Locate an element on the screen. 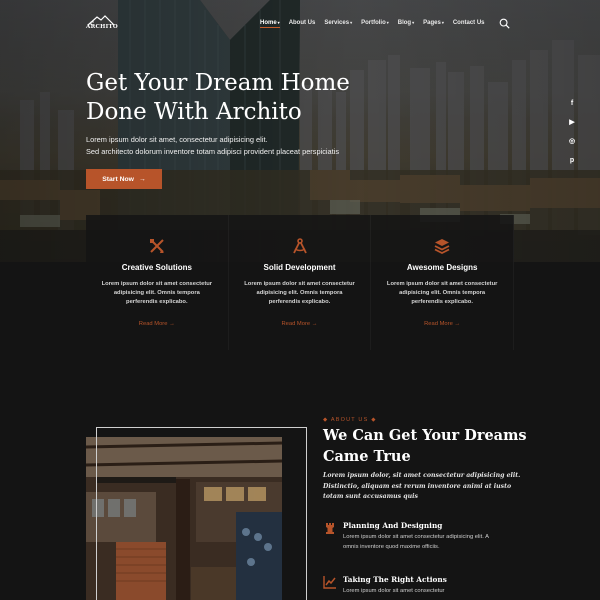 This screenshot has width=600, height=600. about-tag: ◆ ABOUT US ◆ is located at coordinates (350, 420).